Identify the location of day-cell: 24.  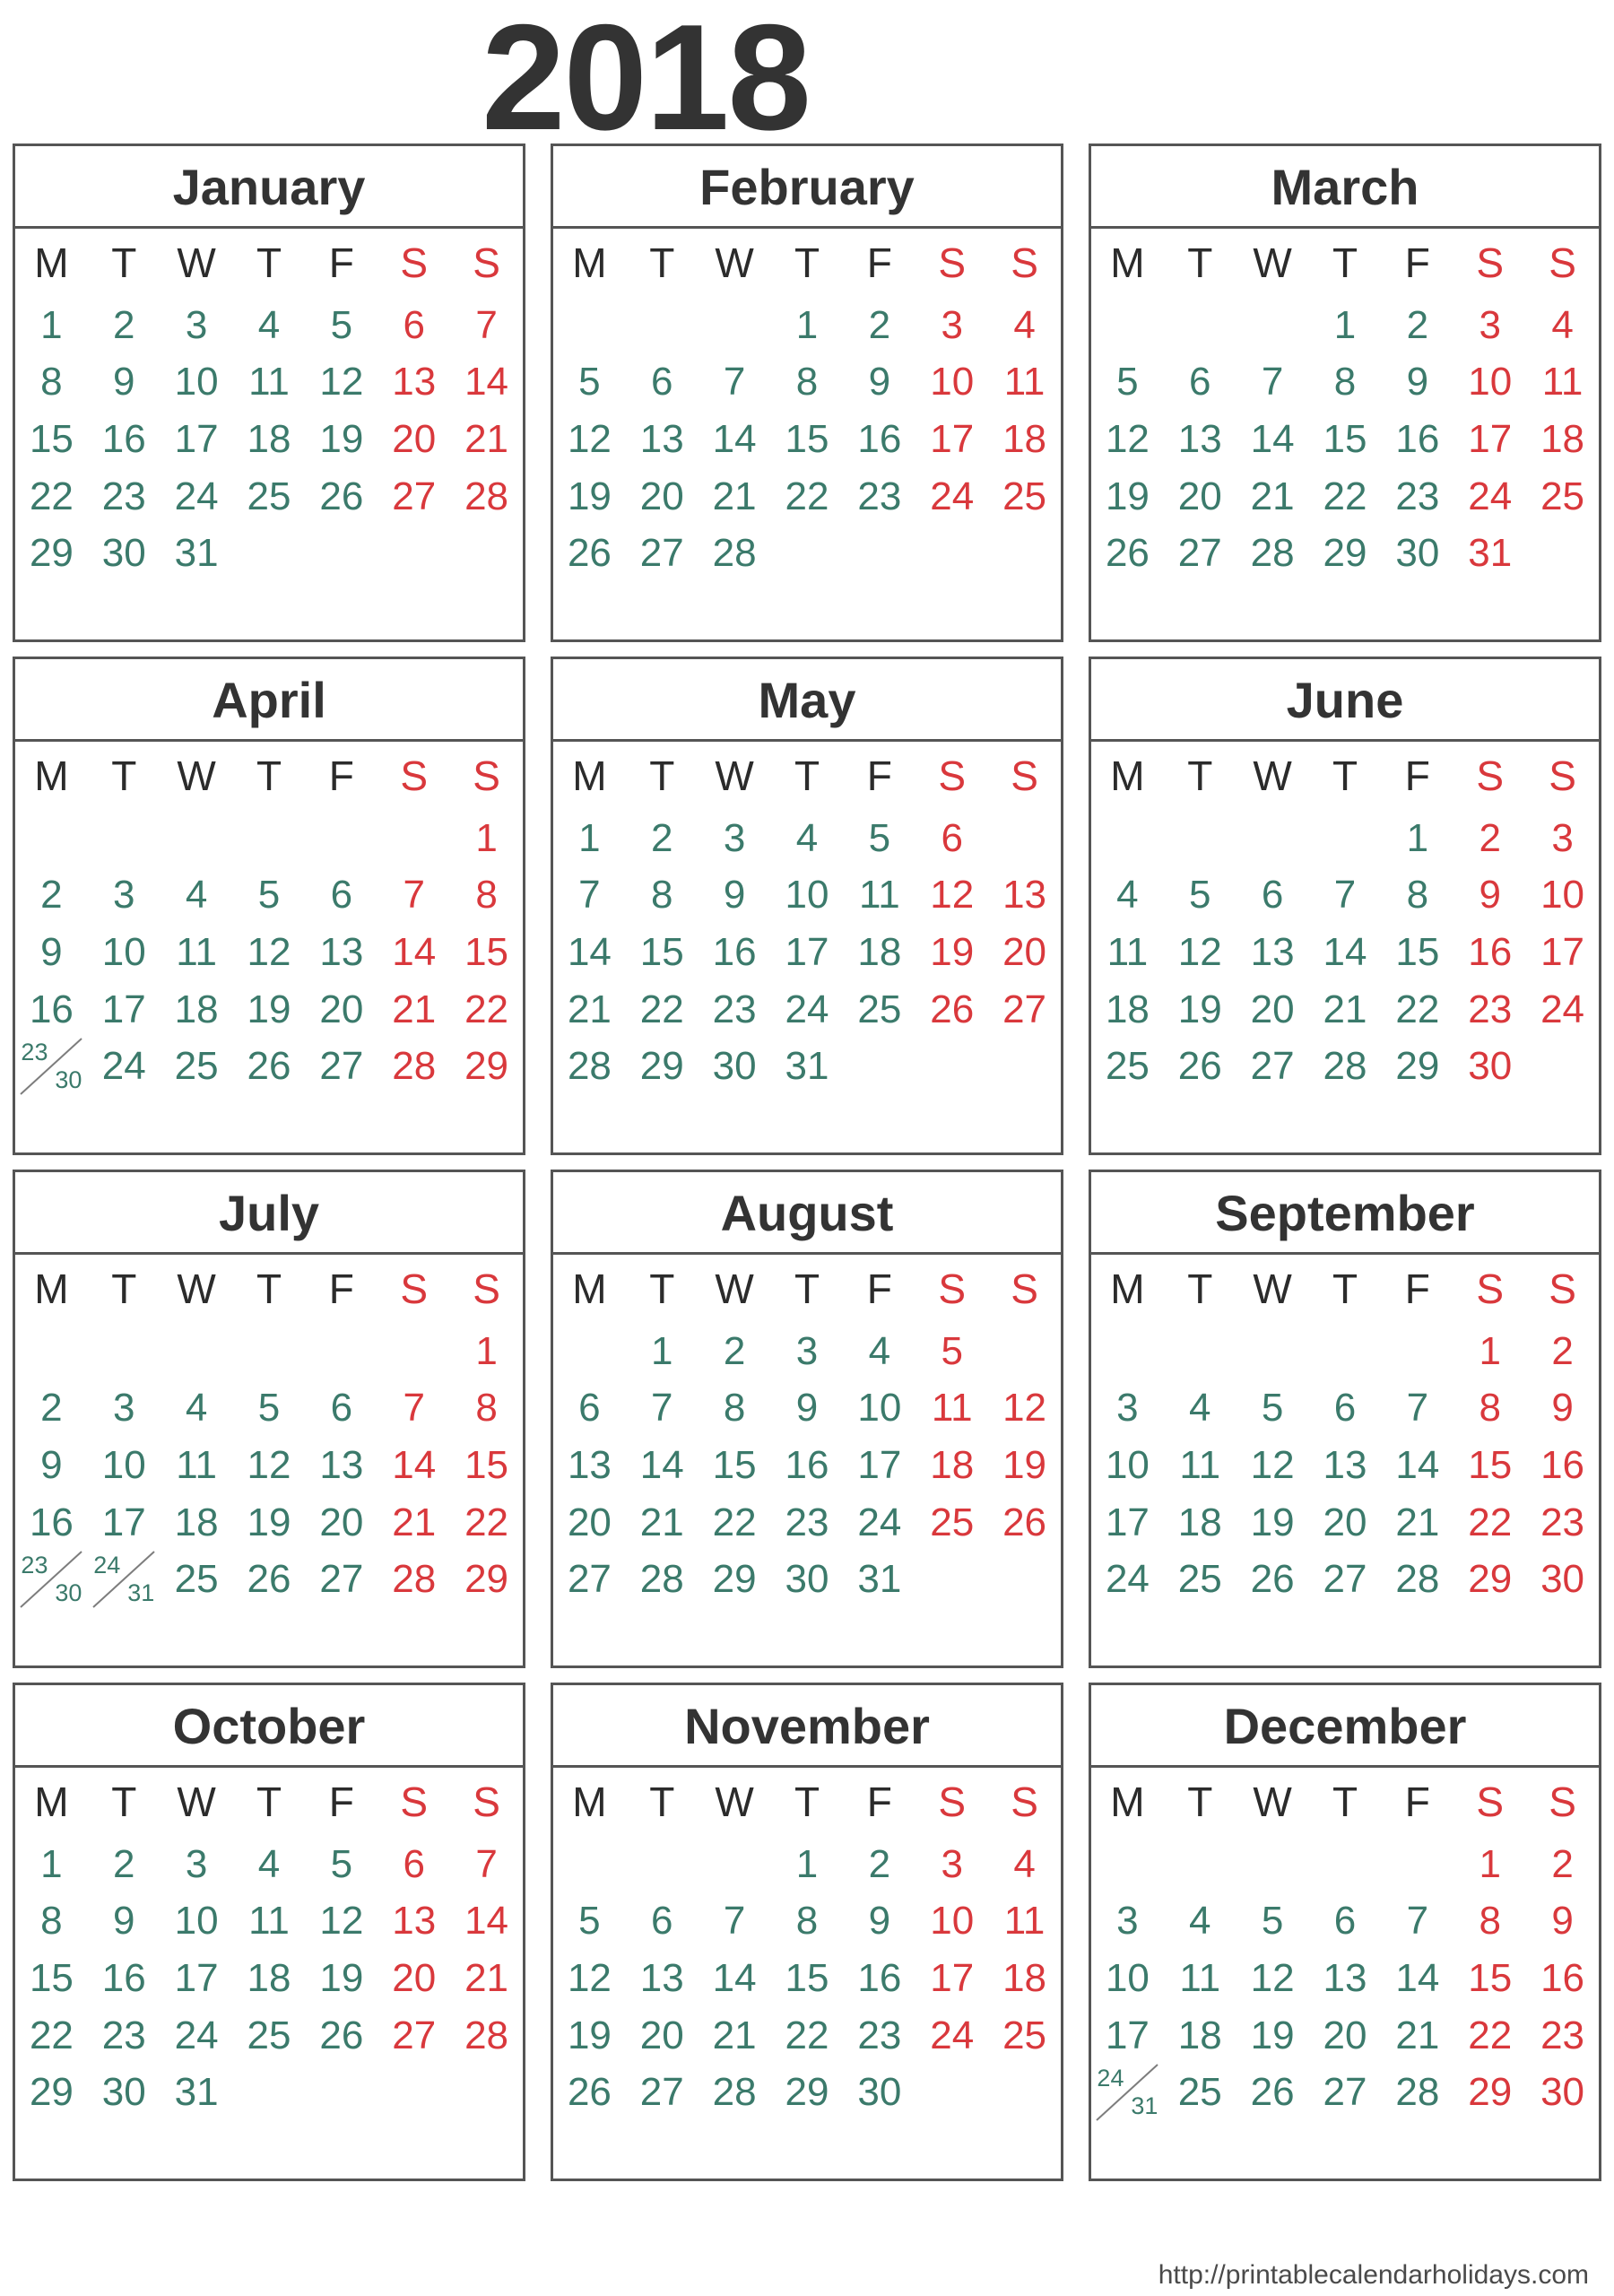
(879, 1523).